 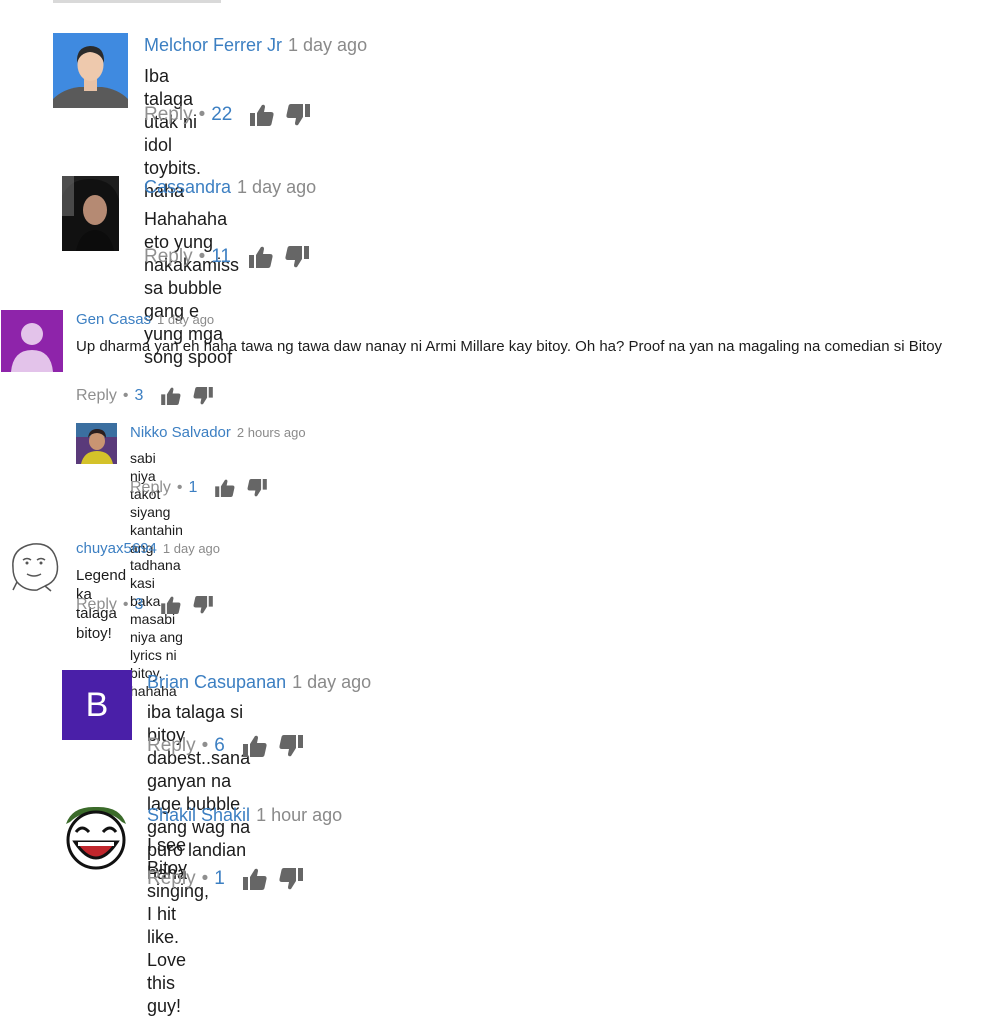 What do you see at coordinates (299, 815) in the screenshot?
I see `timestamp: 1 hour ago` at bounding box center [299, 815].